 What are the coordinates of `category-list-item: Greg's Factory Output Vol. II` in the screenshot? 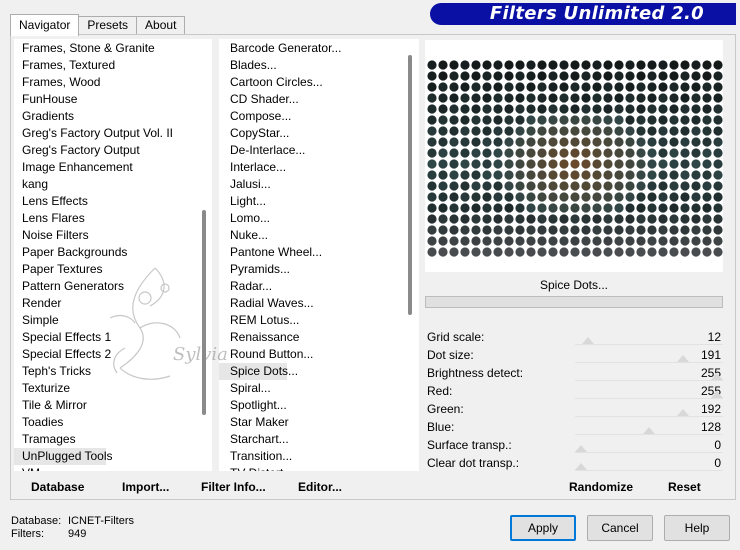 It's located at (113, 133).